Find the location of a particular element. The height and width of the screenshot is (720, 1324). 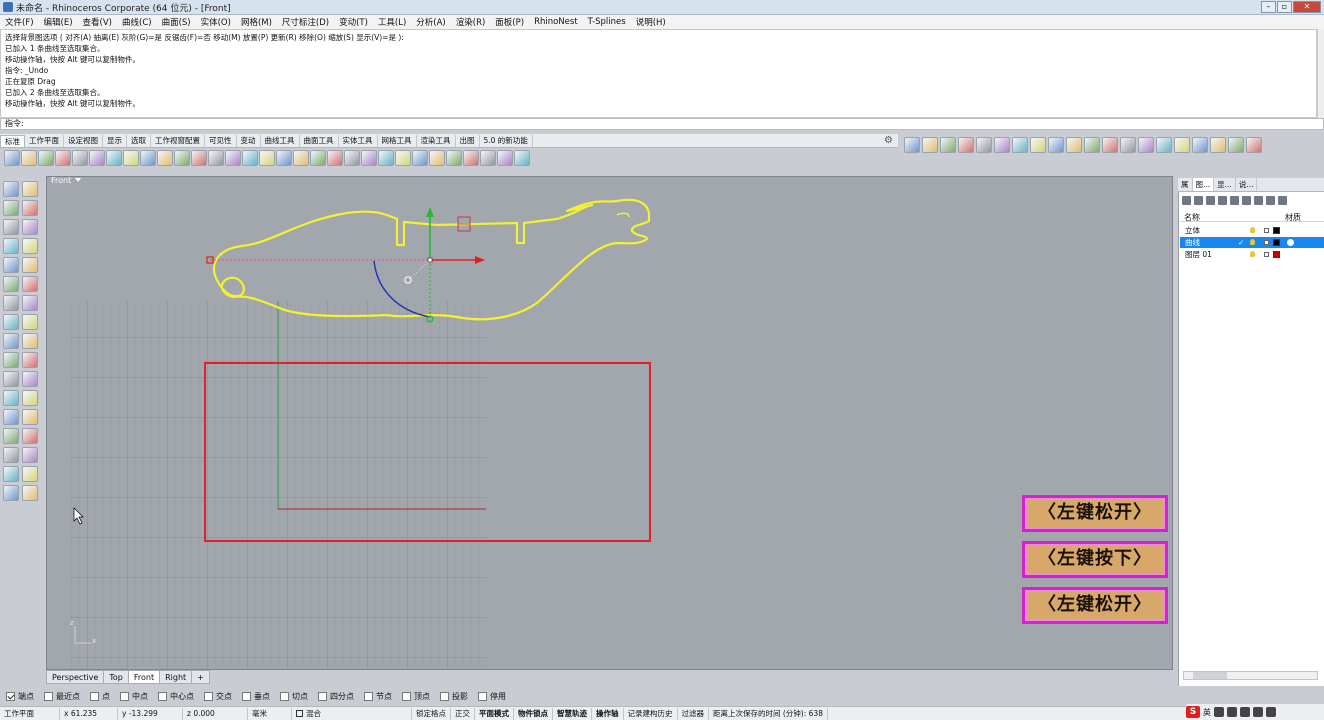

light-icon is located at coordinates (352, 158).